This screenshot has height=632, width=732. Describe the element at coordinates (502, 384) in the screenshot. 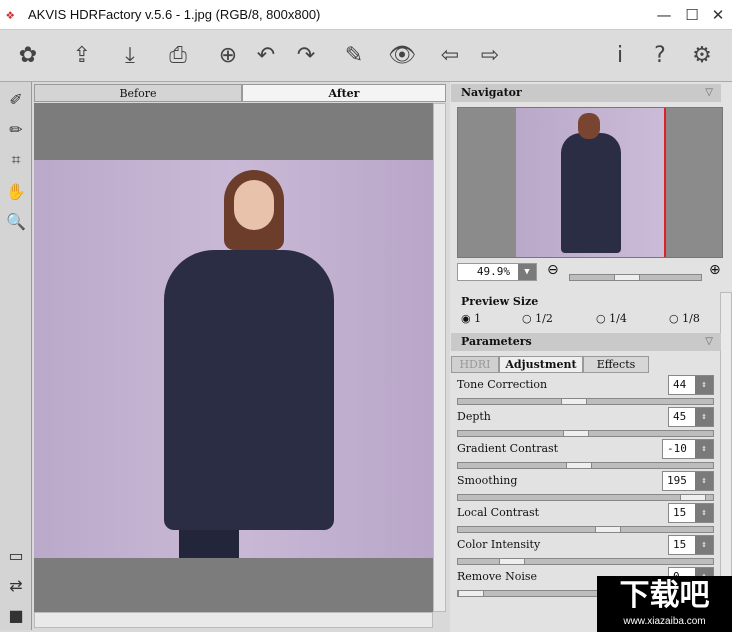

I see `param-label: Tone Correction` at that location.